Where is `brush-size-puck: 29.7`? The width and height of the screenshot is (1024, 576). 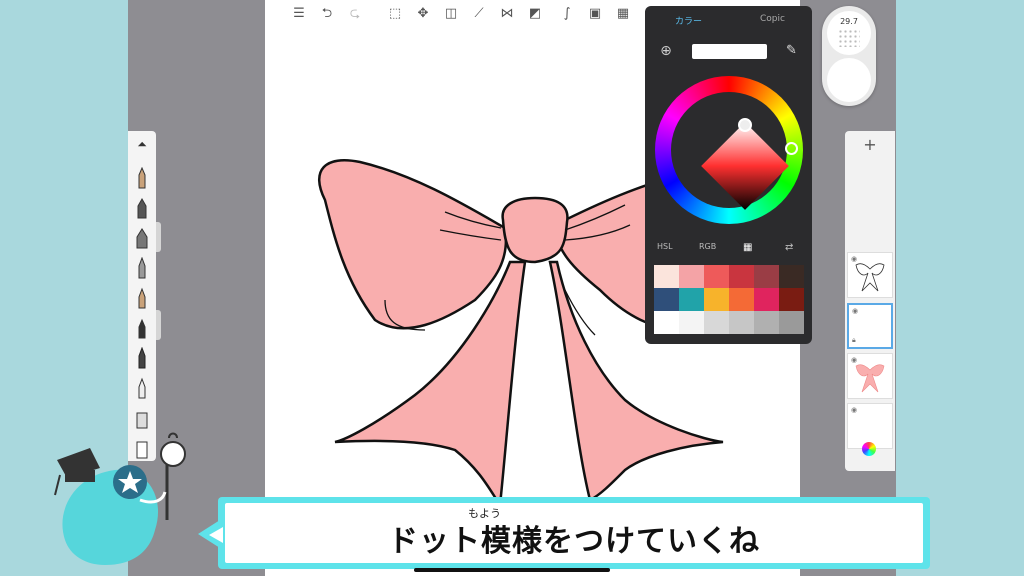 brush-size-puck: 29.7 is located at coordinates (849, 33).